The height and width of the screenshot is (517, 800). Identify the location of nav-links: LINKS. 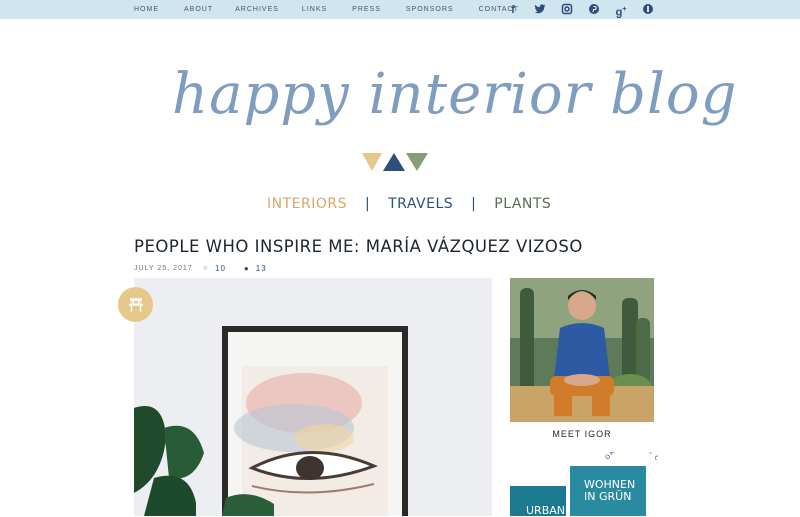
(314, 9).